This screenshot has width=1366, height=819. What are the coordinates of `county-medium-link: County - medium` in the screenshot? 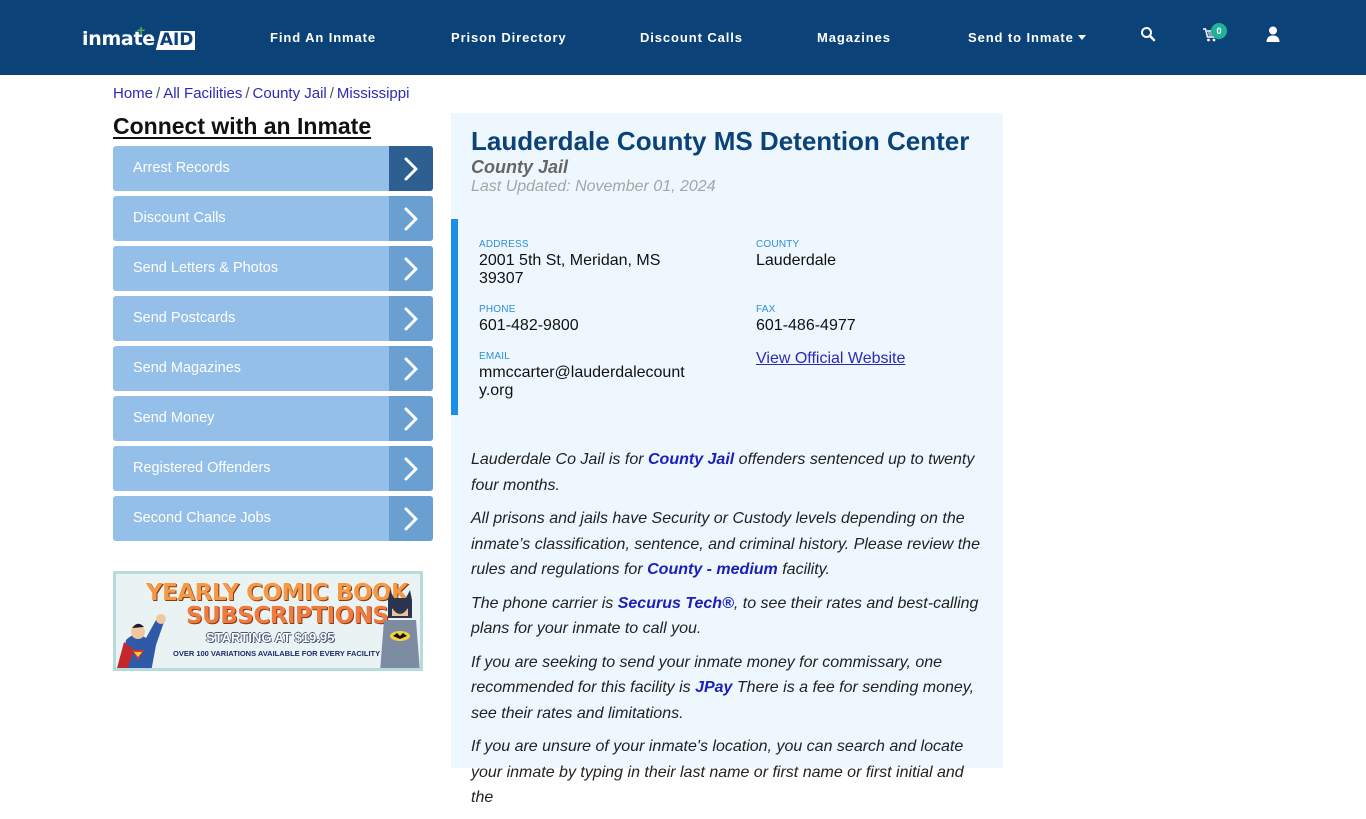 It's located at (712, 569).